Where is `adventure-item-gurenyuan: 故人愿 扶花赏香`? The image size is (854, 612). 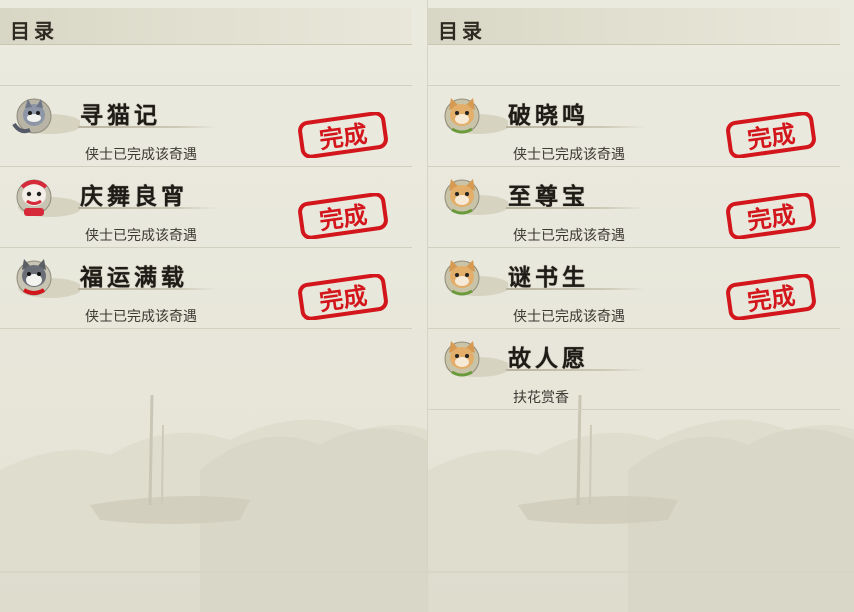
adventure-item-gurenyuan: 故人愿 扶花赏香 is located at coordinates (634, 369).